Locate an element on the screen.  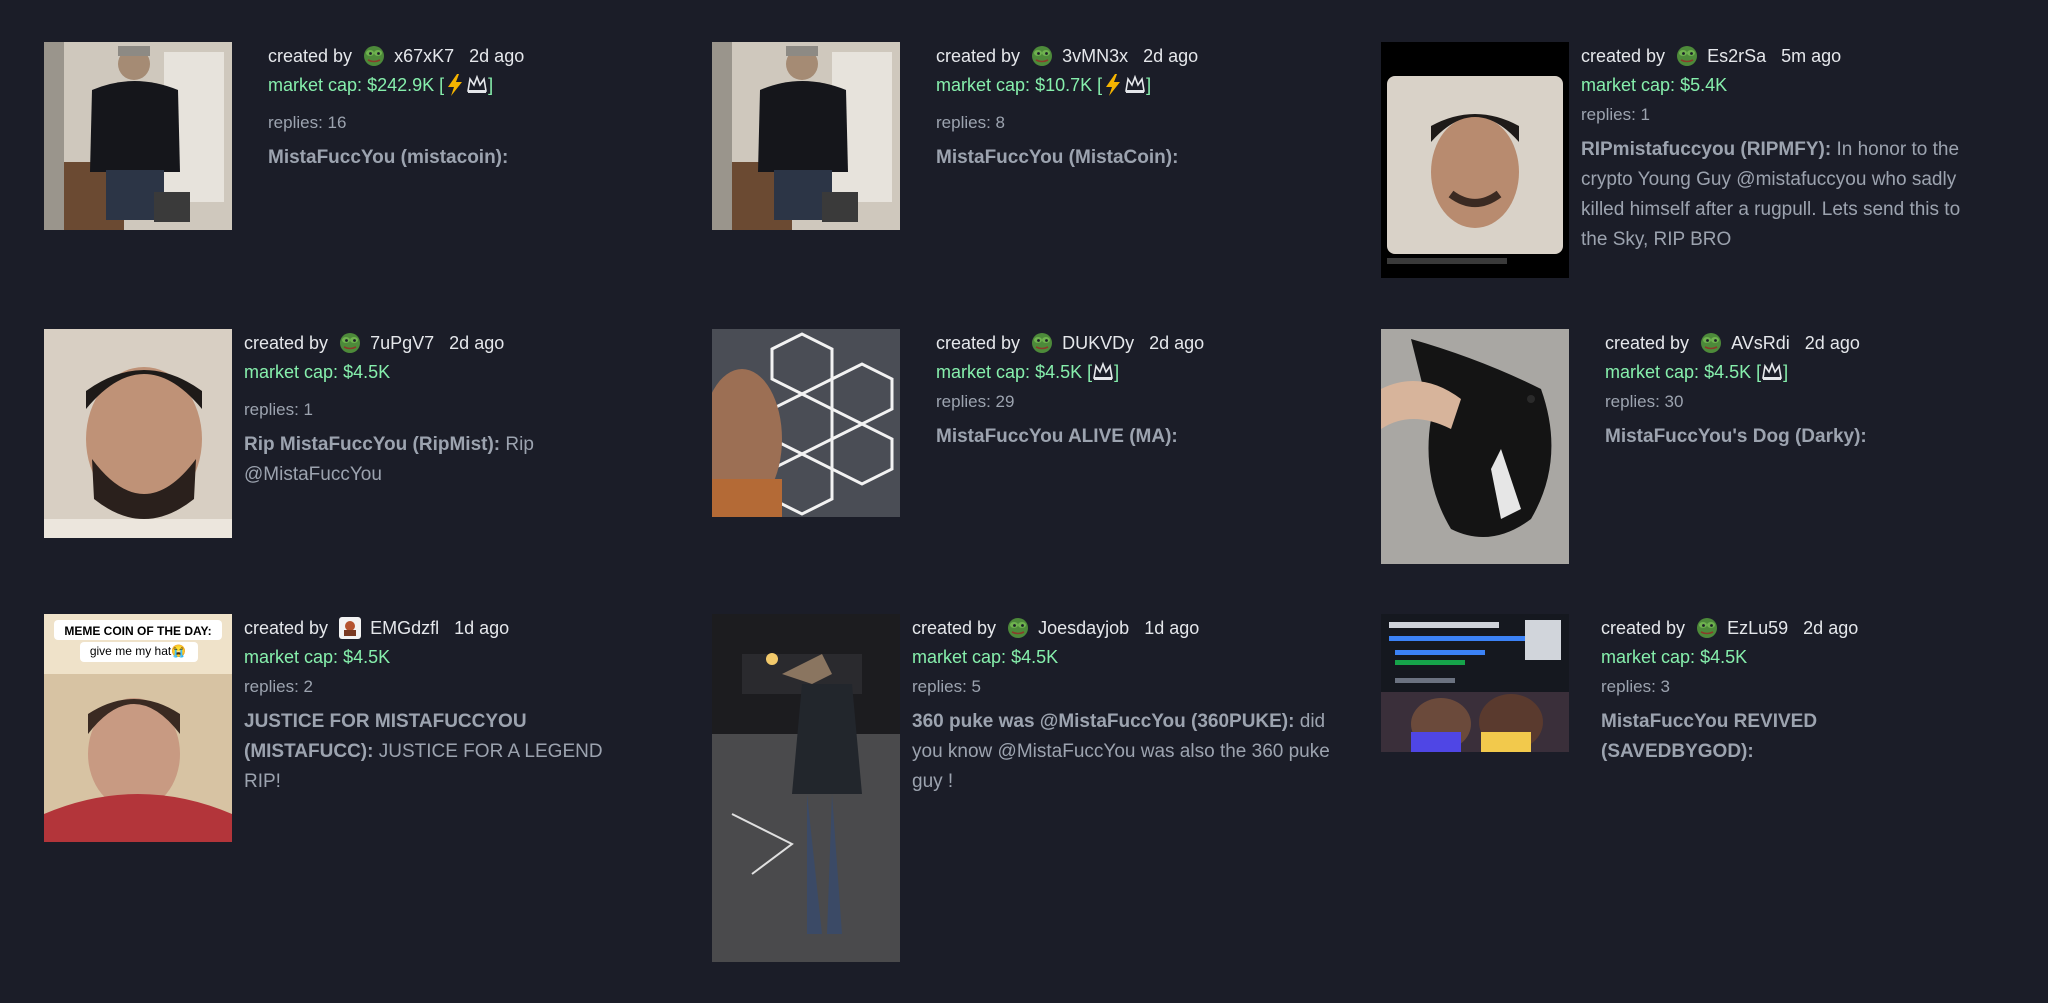
replies-count: replies: 29 is located at coordinates (1070, 401).